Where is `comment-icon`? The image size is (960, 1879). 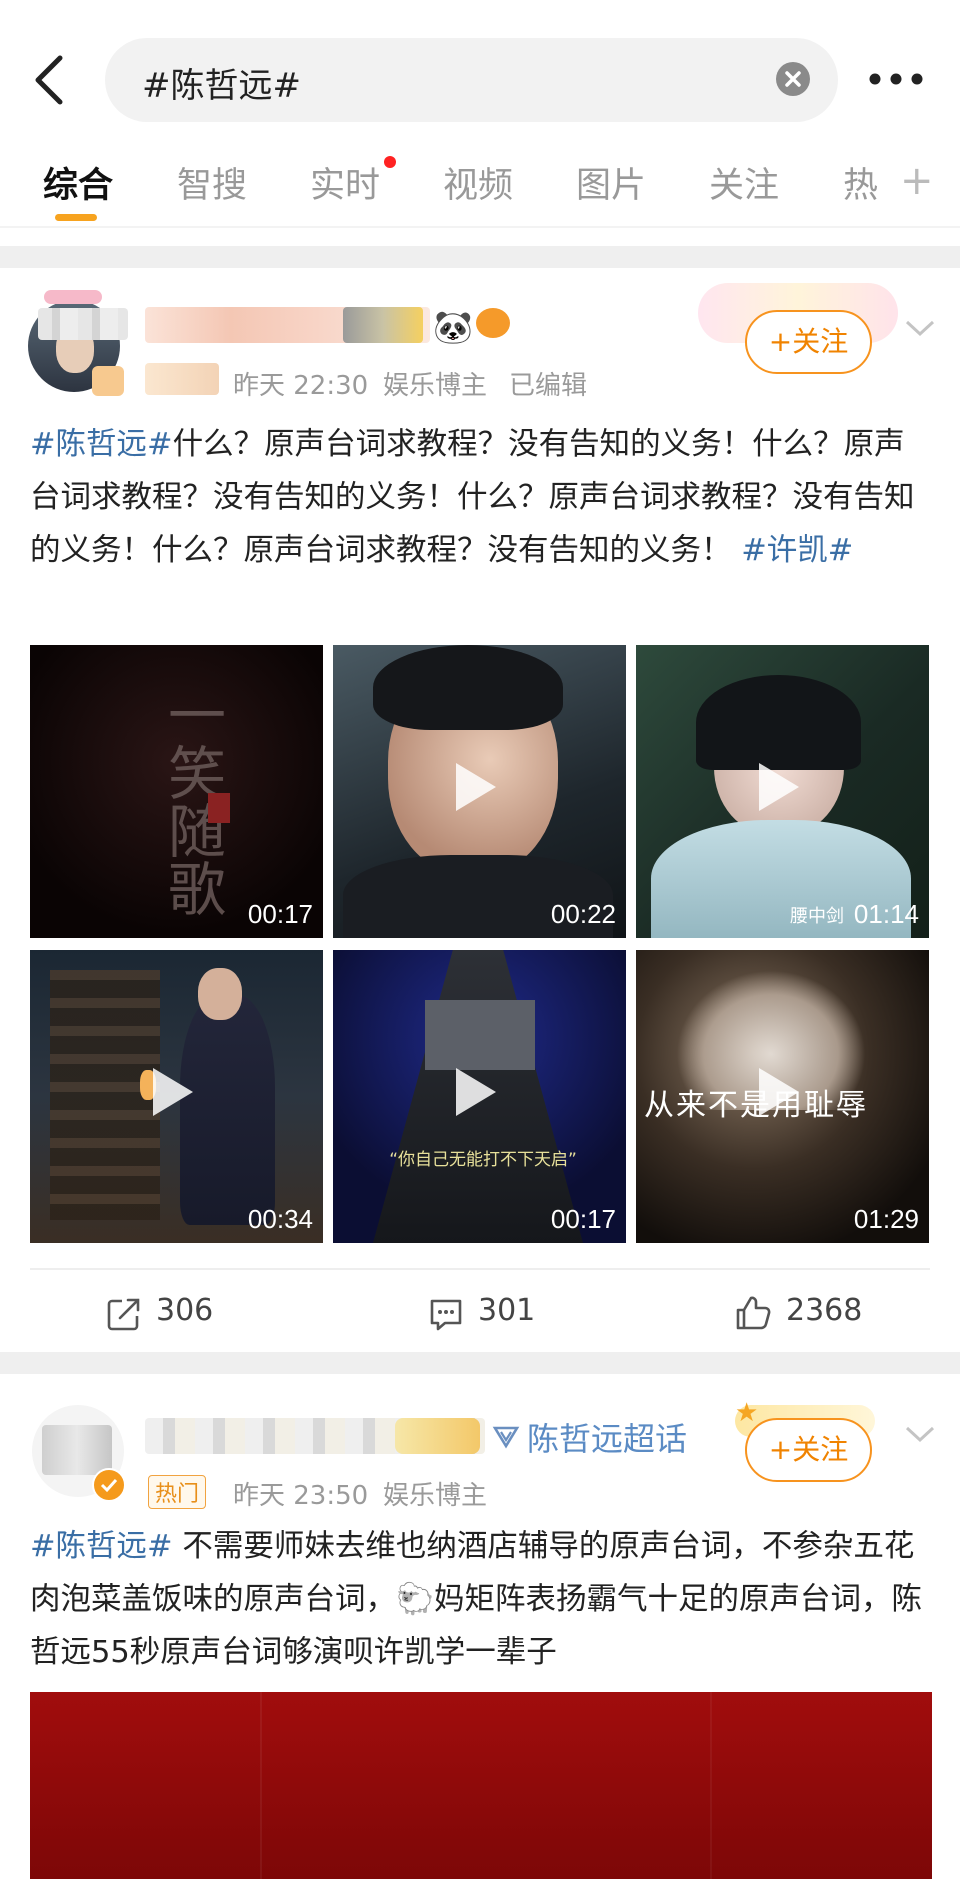 comment-icon is located at coordinates (446, 1314).